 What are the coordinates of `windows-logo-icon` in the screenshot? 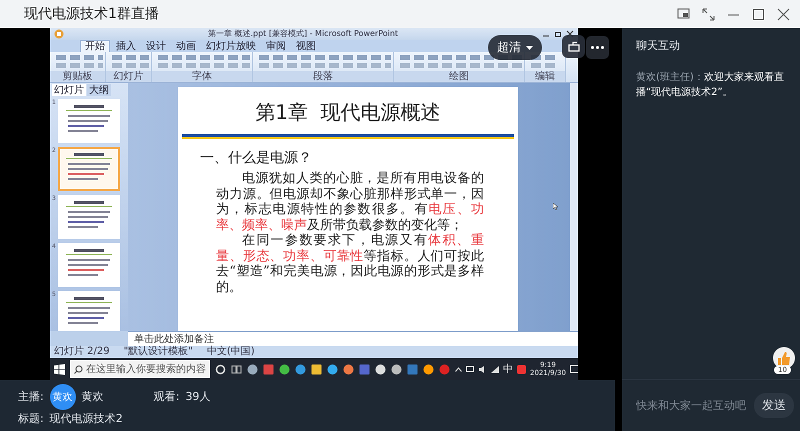 It's located at (59, 369).